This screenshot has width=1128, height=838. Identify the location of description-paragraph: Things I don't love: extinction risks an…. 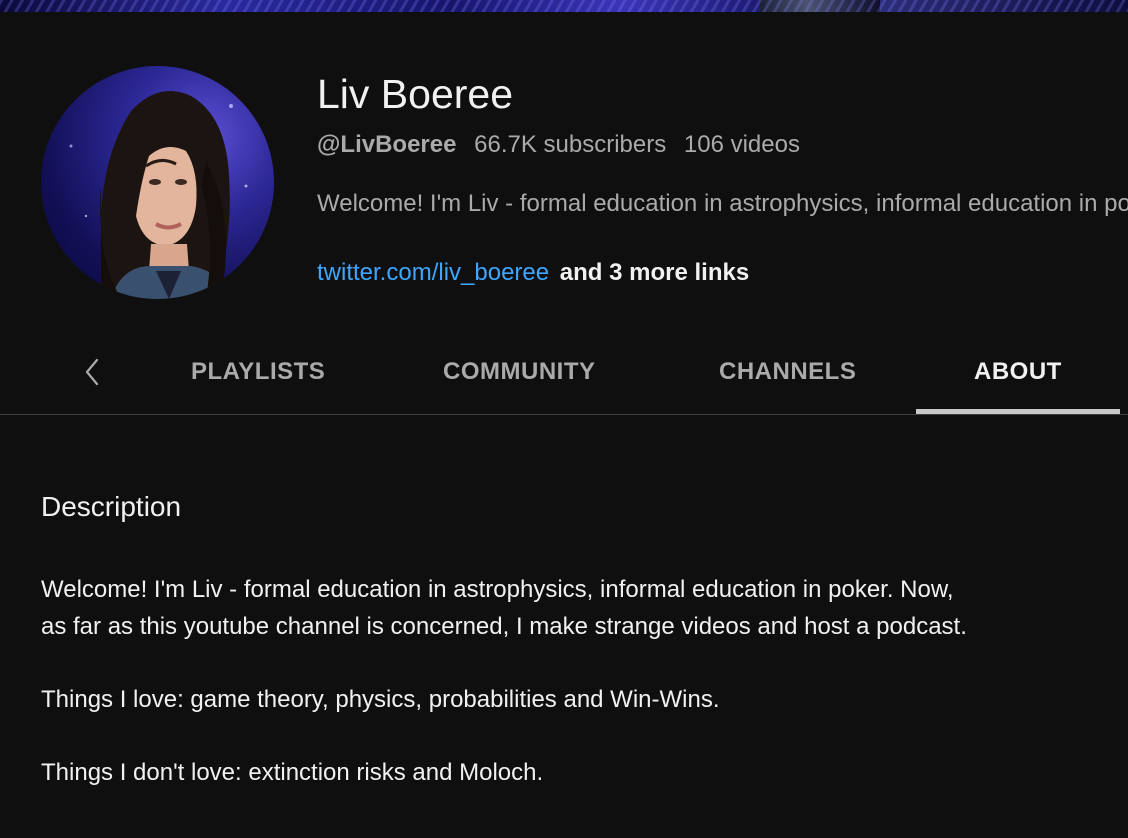
(292, 772).